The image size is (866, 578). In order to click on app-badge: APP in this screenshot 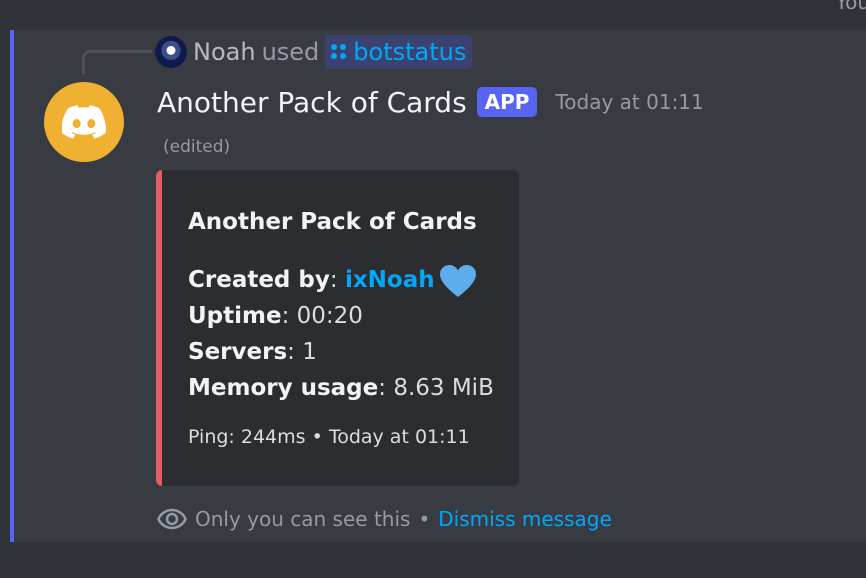, I will do `click(507, 102)`.